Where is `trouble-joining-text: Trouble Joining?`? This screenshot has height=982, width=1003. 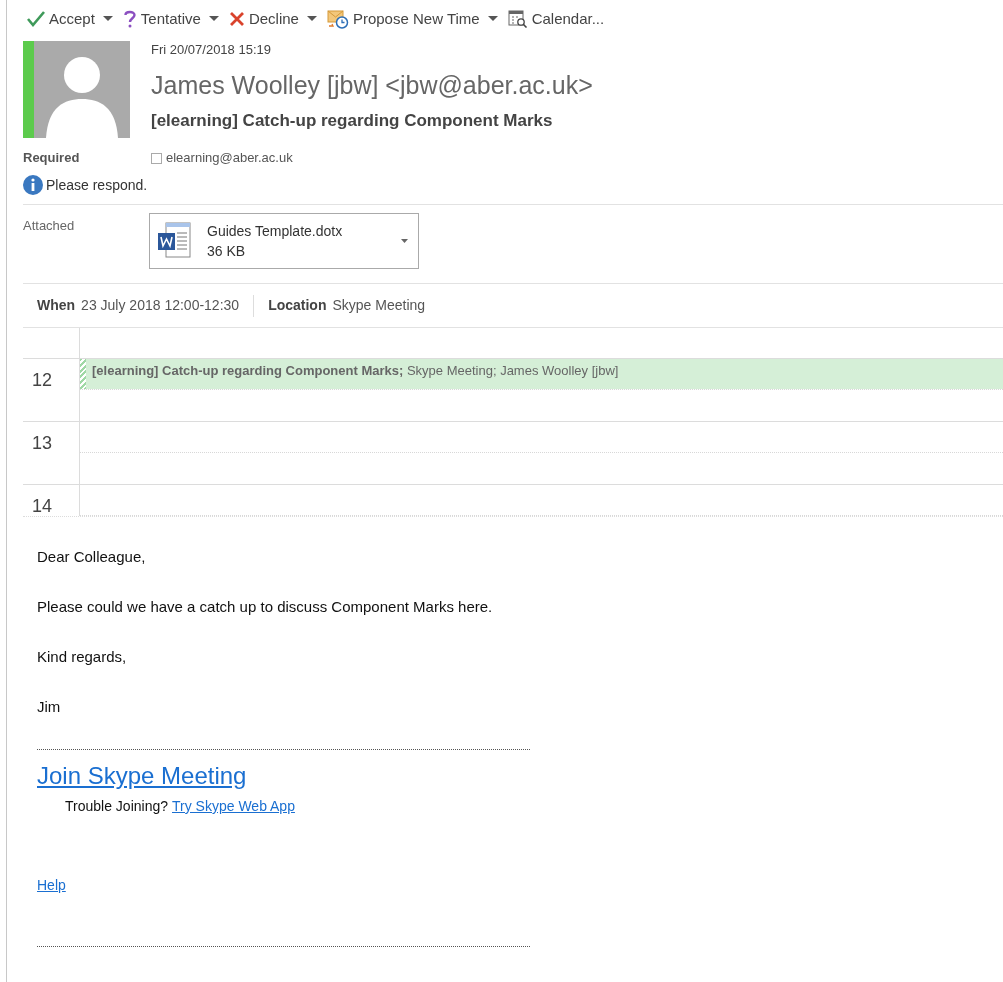 trouble-joining-text: Trouble Joining? is located at coordinates (116, 806).